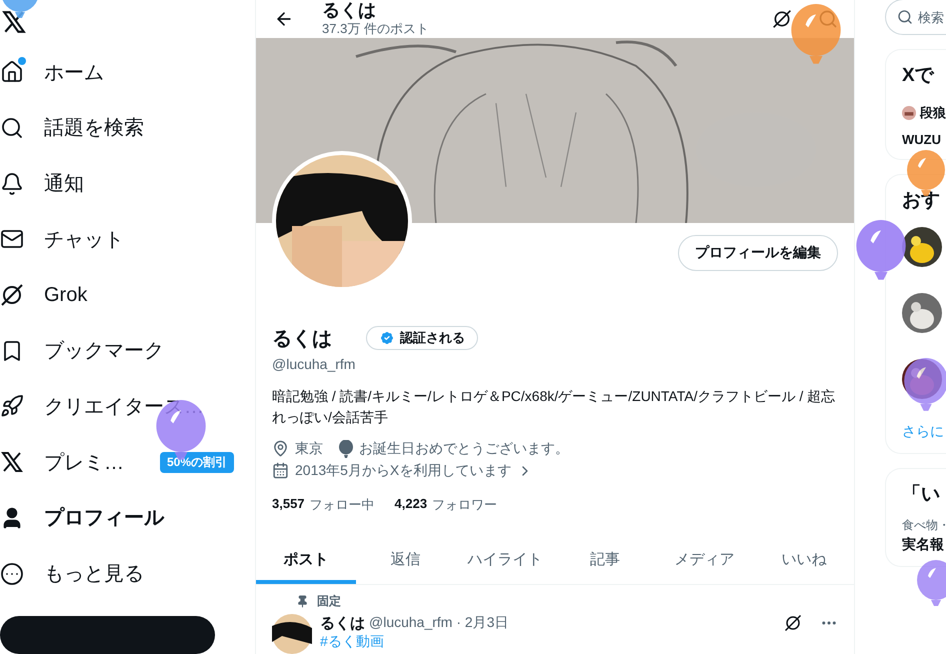 The width and height of the screenshot is (946, 654). I want to click on trend-user: 段狼, so click(933, 113).